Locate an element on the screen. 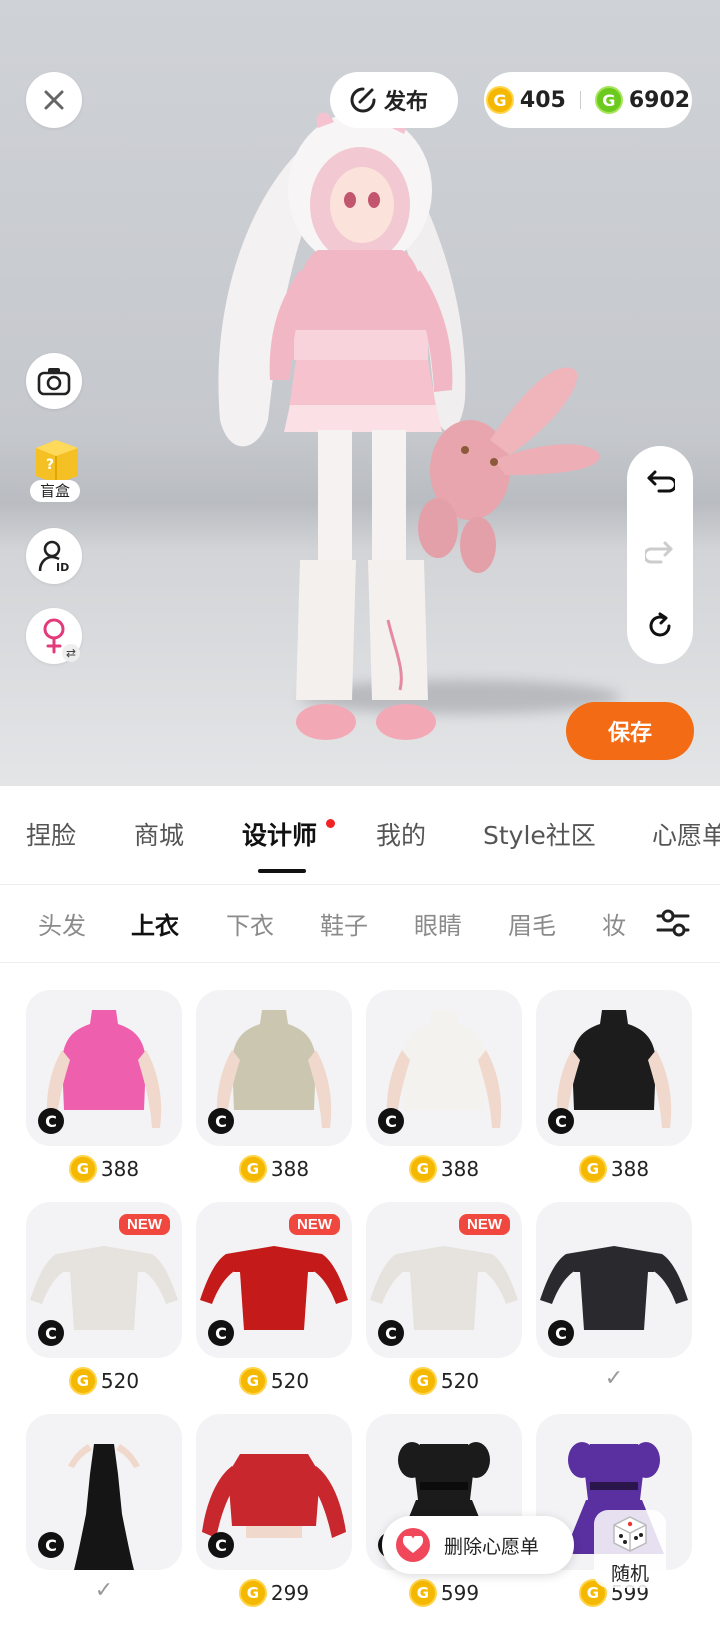 This screenshot has width=720, height=1640. reset-icon is located at coordinates (660, 626).